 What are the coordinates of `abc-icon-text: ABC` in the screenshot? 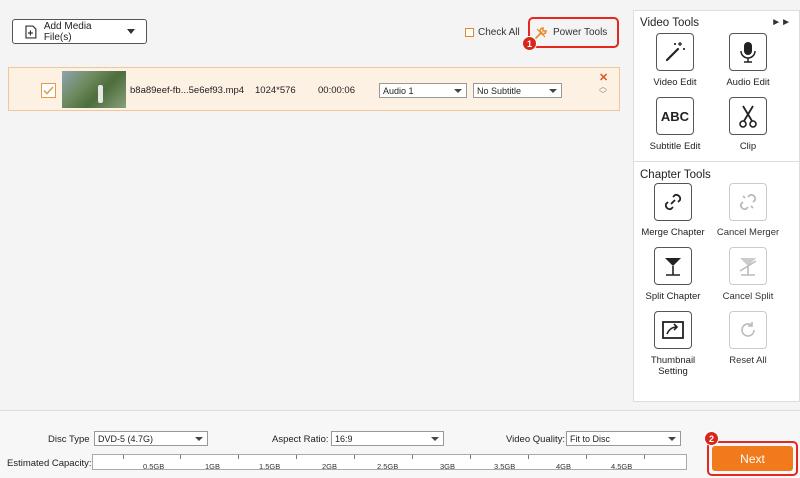 It's located at (675, 116).